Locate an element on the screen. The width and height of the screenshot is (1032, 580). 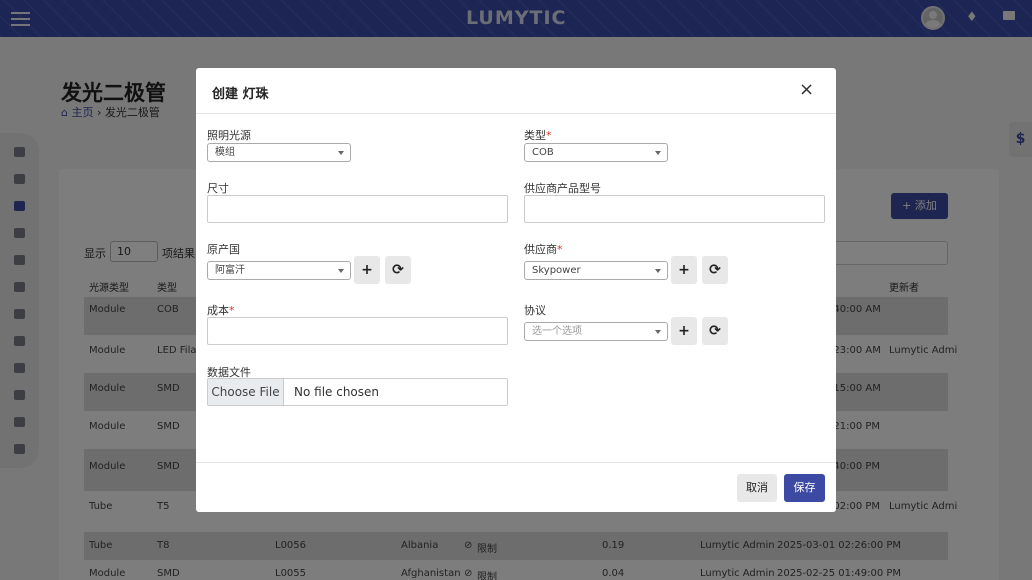
cost-label: 成本* is located at coordinates (221, 310).